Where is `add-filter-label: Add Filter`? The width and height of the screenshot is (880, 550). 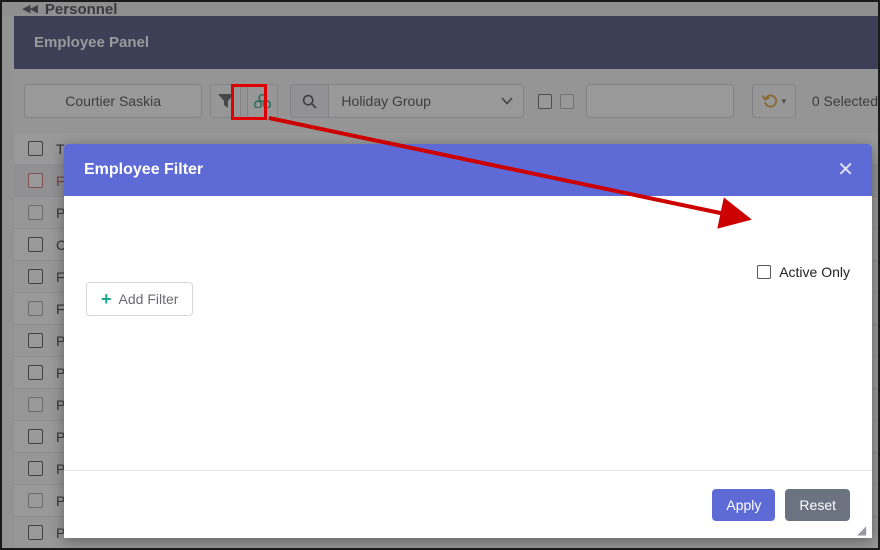
add-filter-label: Add Filter is located at coordinates (148, 299).